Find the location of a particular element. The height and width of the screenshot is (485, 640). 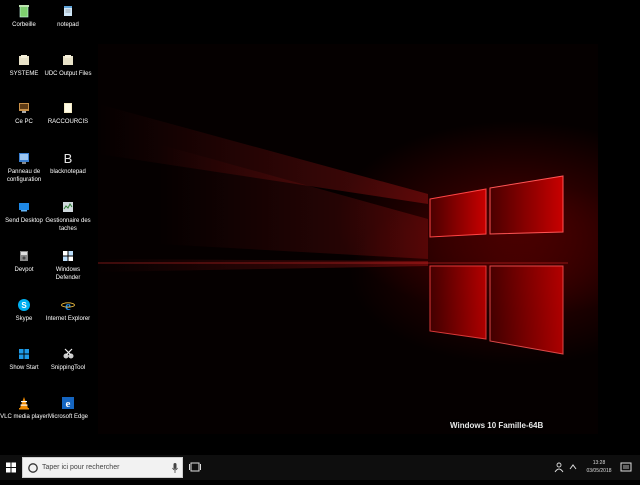

desktop-icon-label: Show Start is located at coordinates (24, 368).